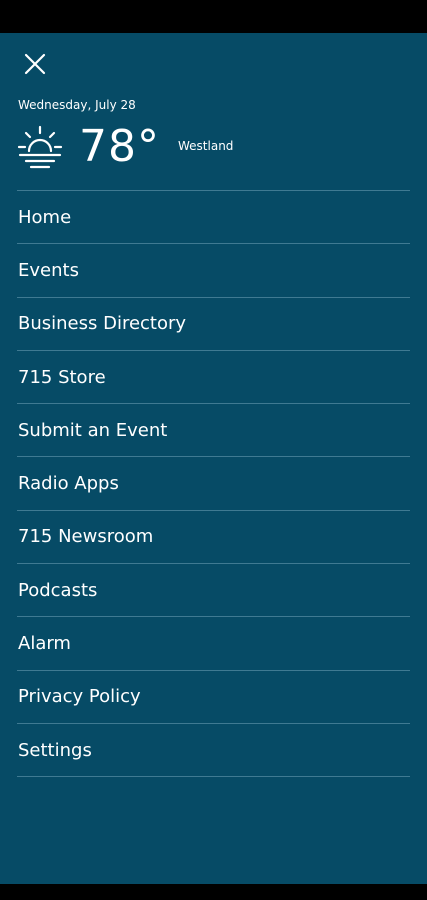  What do you see at coordinates (40, 147) in the screenshot?
I see `sunrise-icon` at bounding box center [40, 147].